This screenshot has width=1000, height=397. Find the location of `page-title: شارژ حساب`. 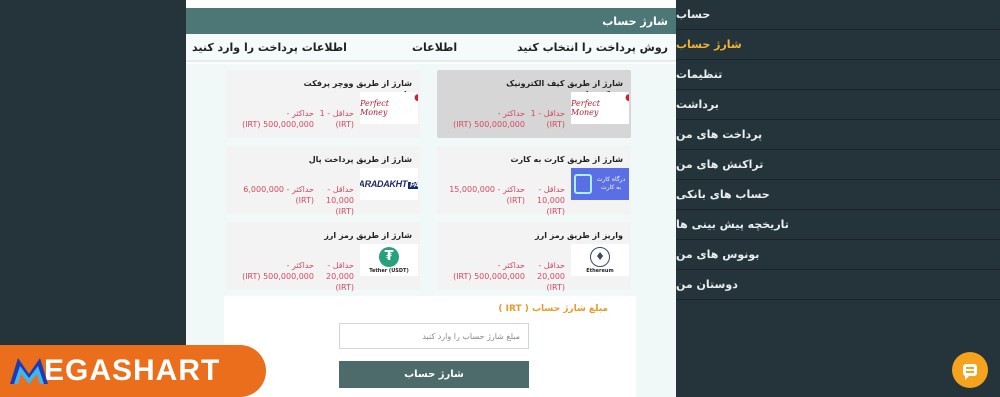

page-title: شارژ حساب is located at coordinates (431, 21).